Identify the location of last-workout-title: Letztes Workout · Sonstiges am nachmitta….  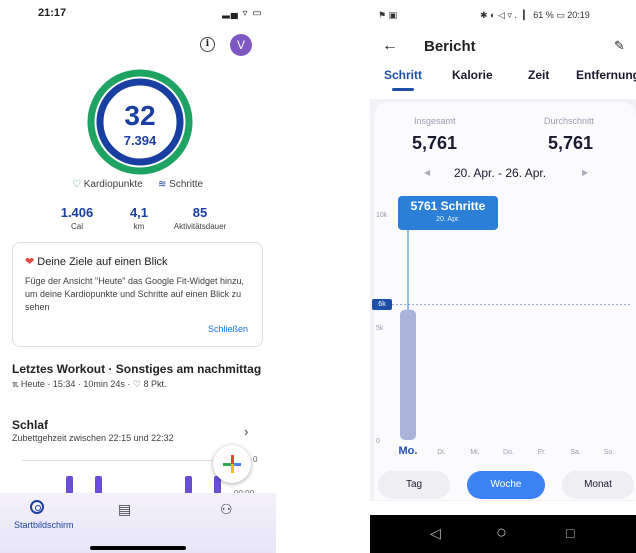
(136, 369).